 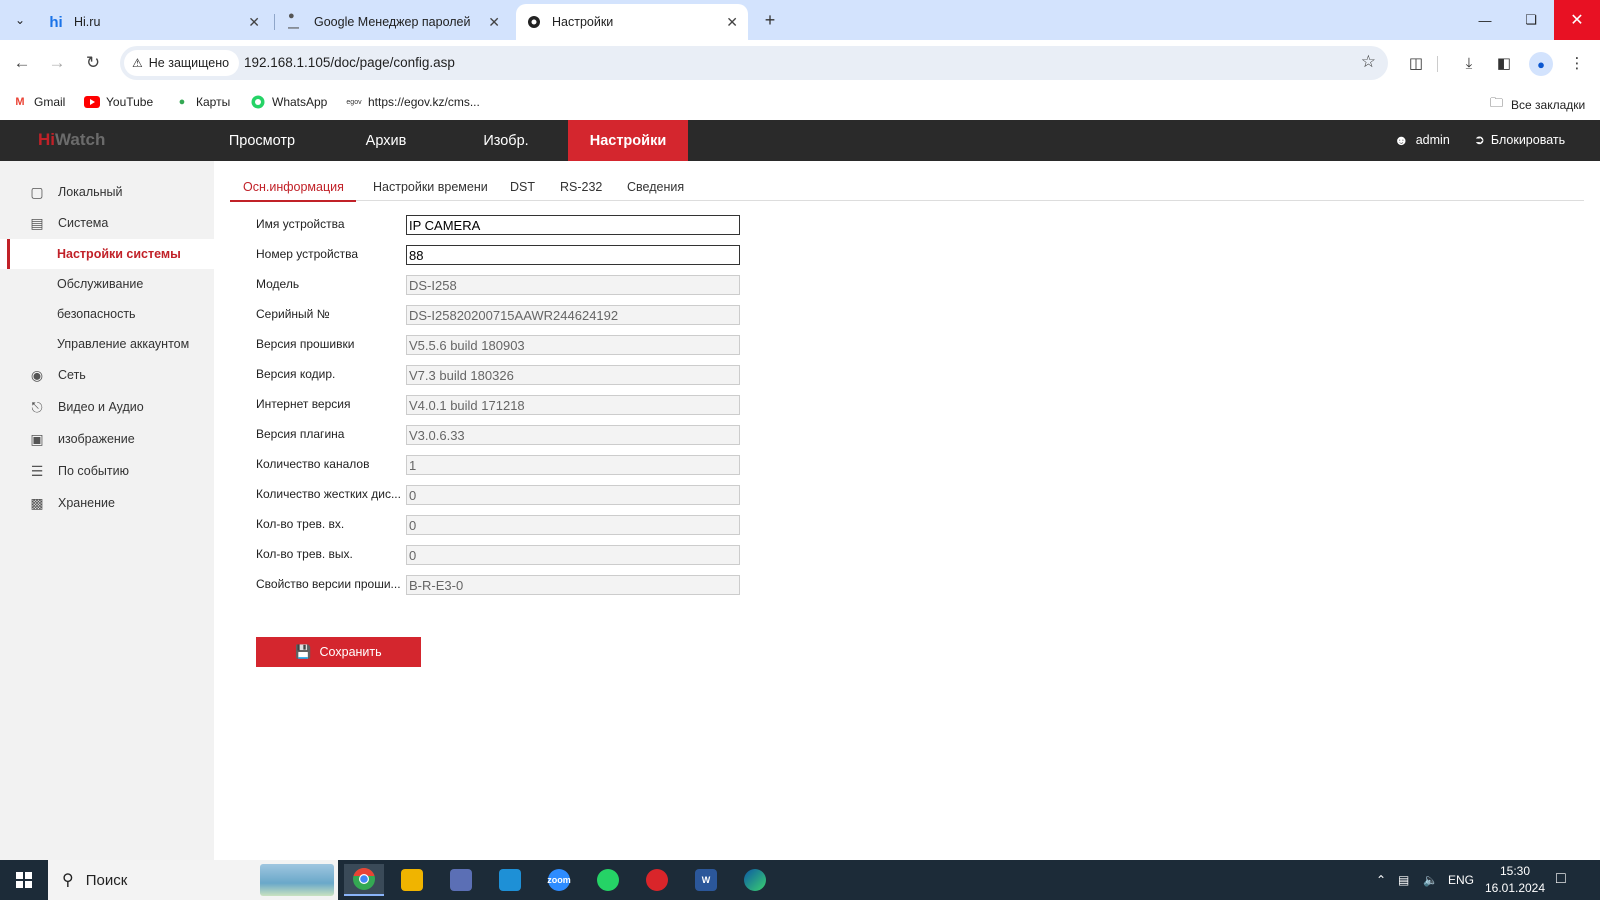 What do you see at coordinates (1531, 20) in the screenshot?
I see `restore-icon: ❏` at bounding box center [1531, 20].